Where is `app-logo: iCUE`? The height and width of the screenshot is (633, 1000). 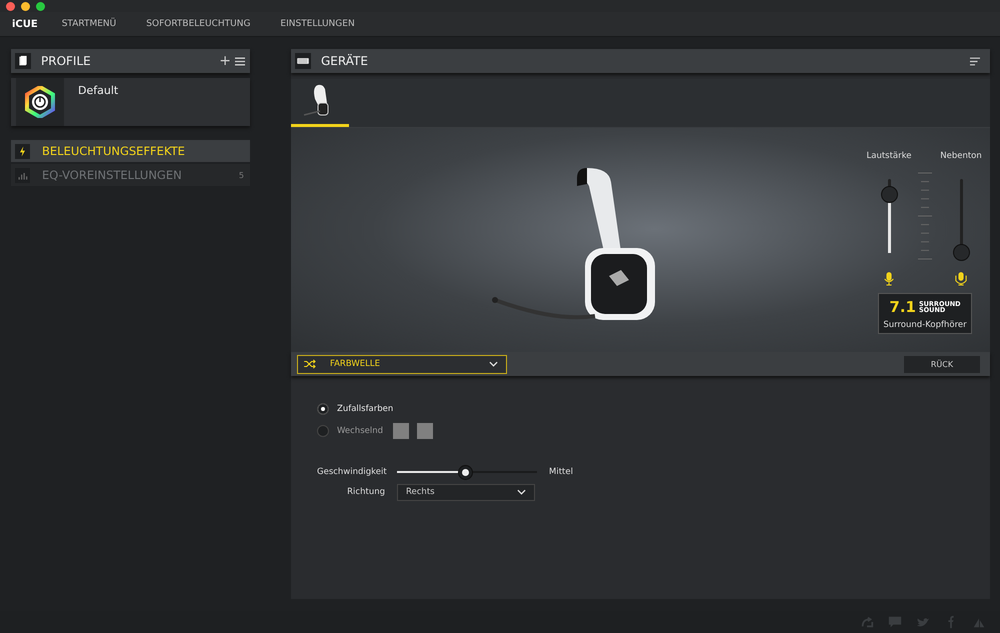
app-logo: iCUE is located at coordinates (25, 24).